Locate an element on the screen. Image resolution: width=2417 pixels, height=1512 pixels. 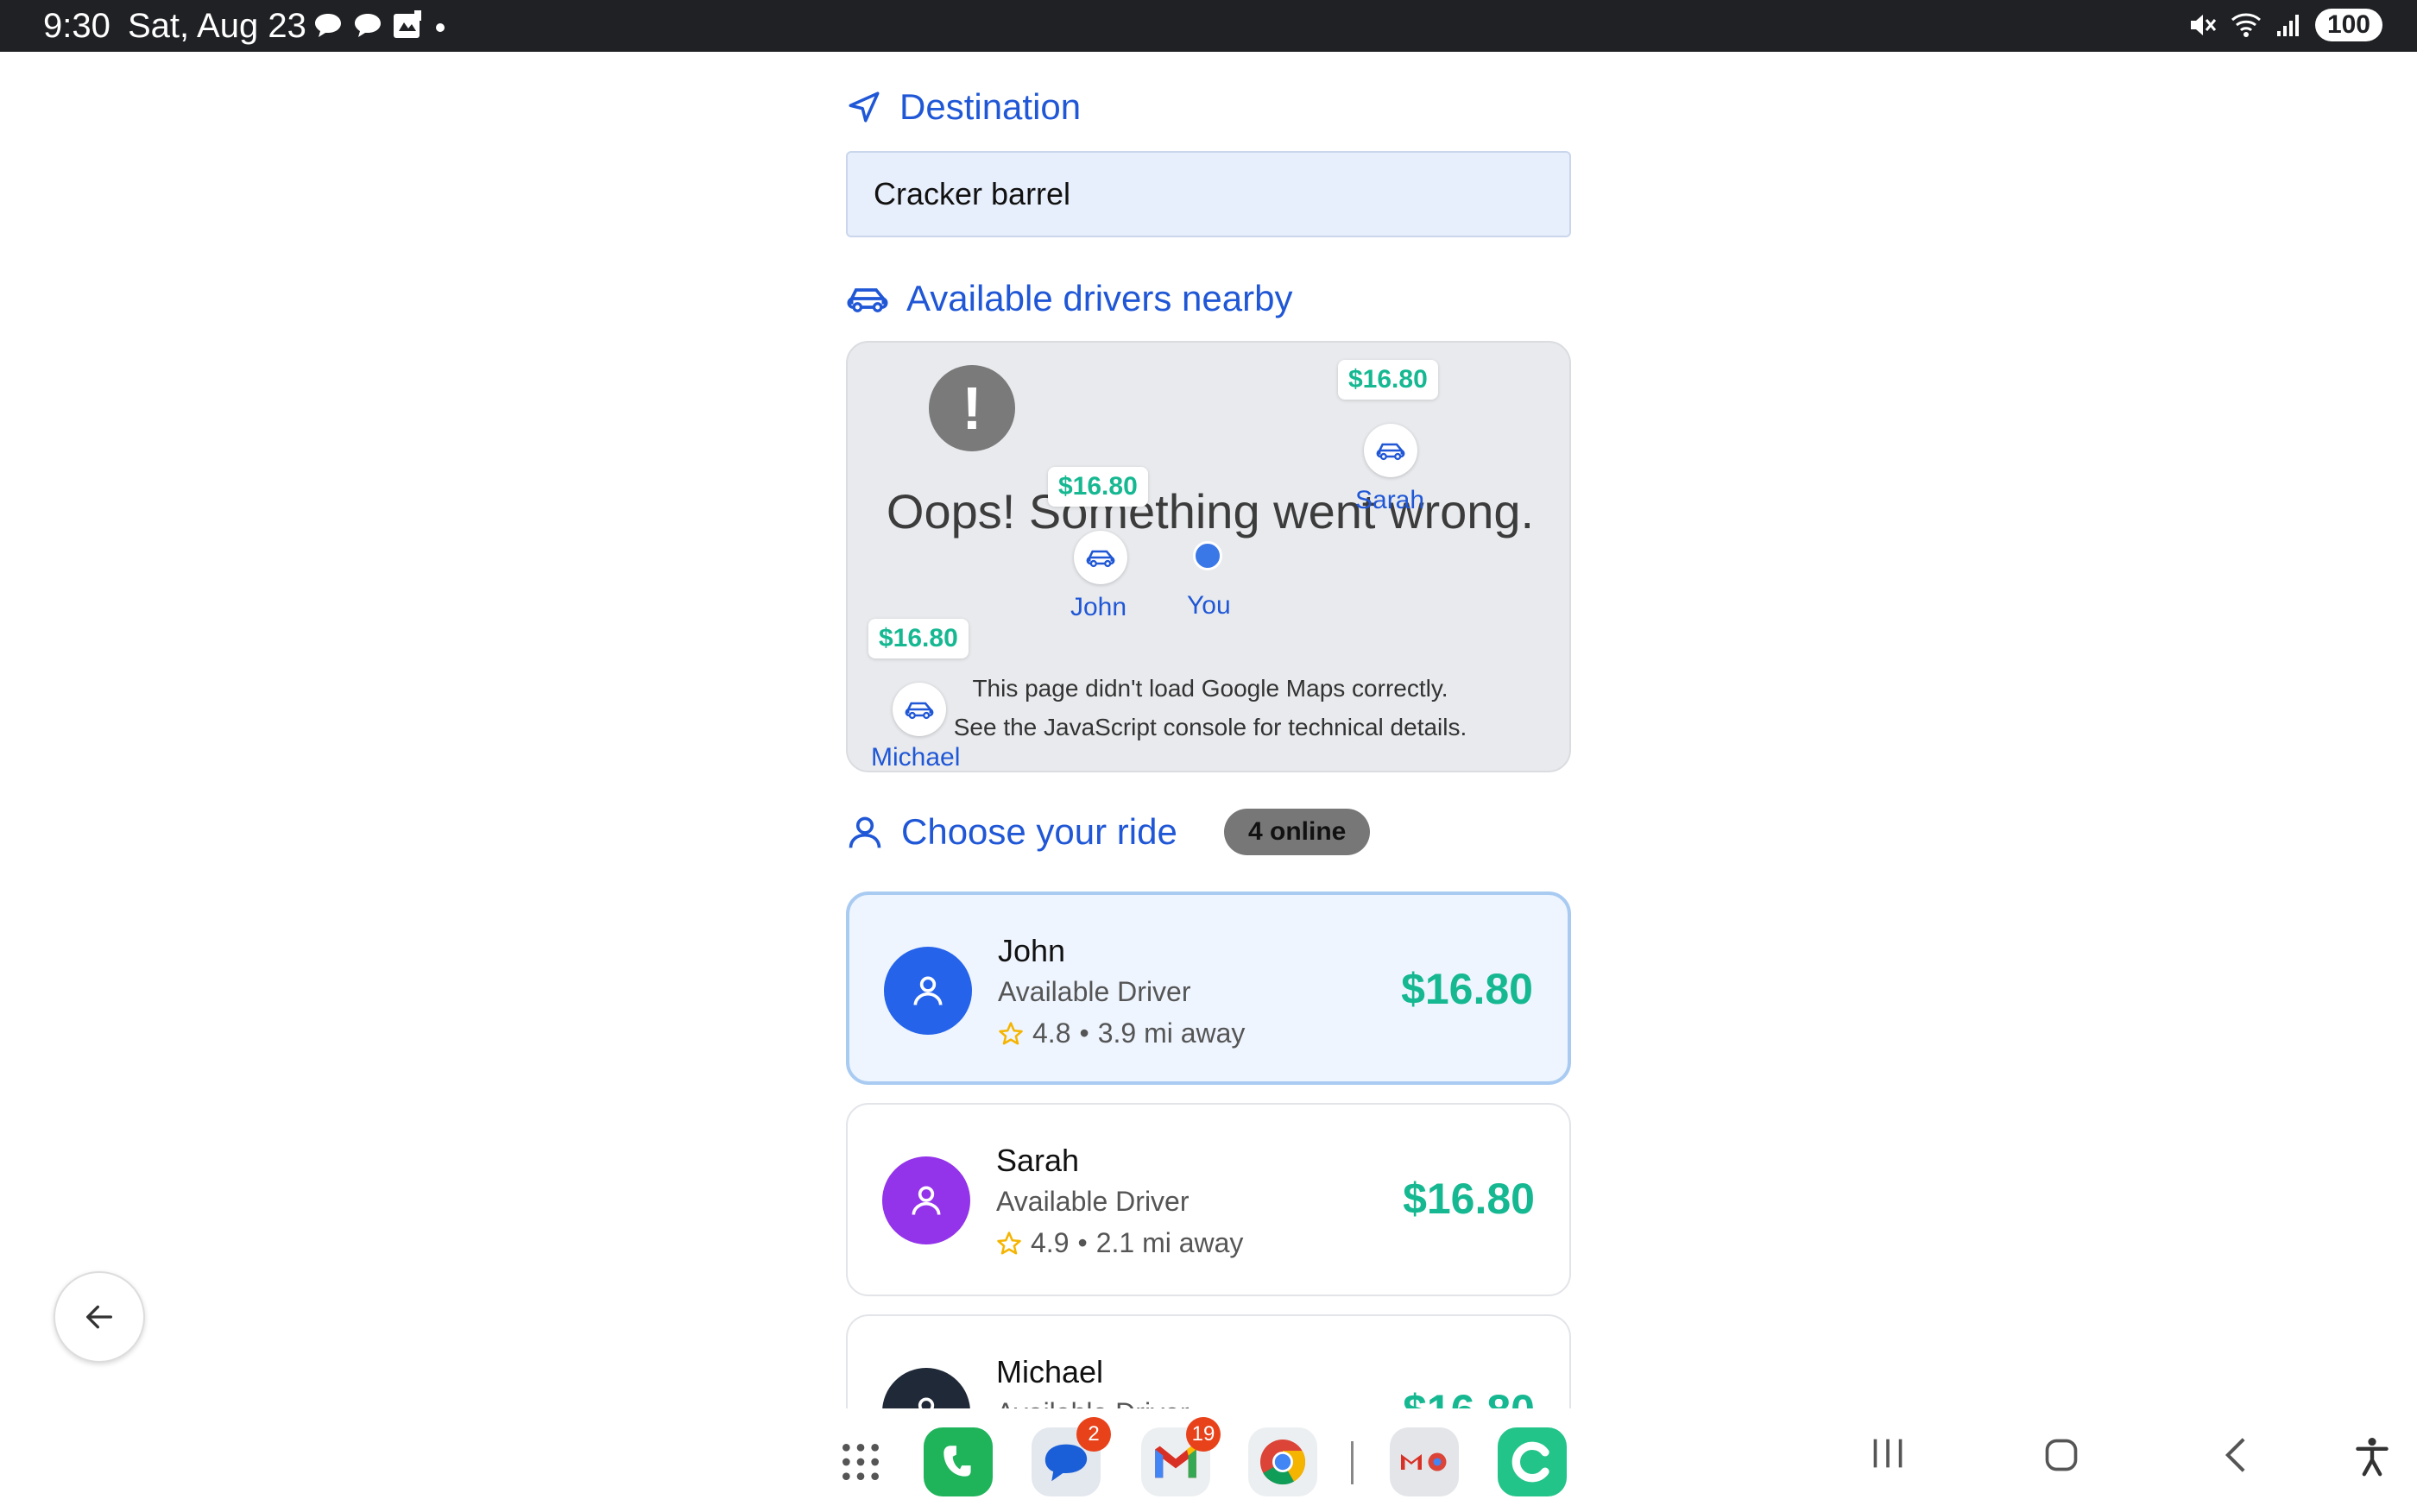
app-pair-icon is located at coordinates (1424, 1462).